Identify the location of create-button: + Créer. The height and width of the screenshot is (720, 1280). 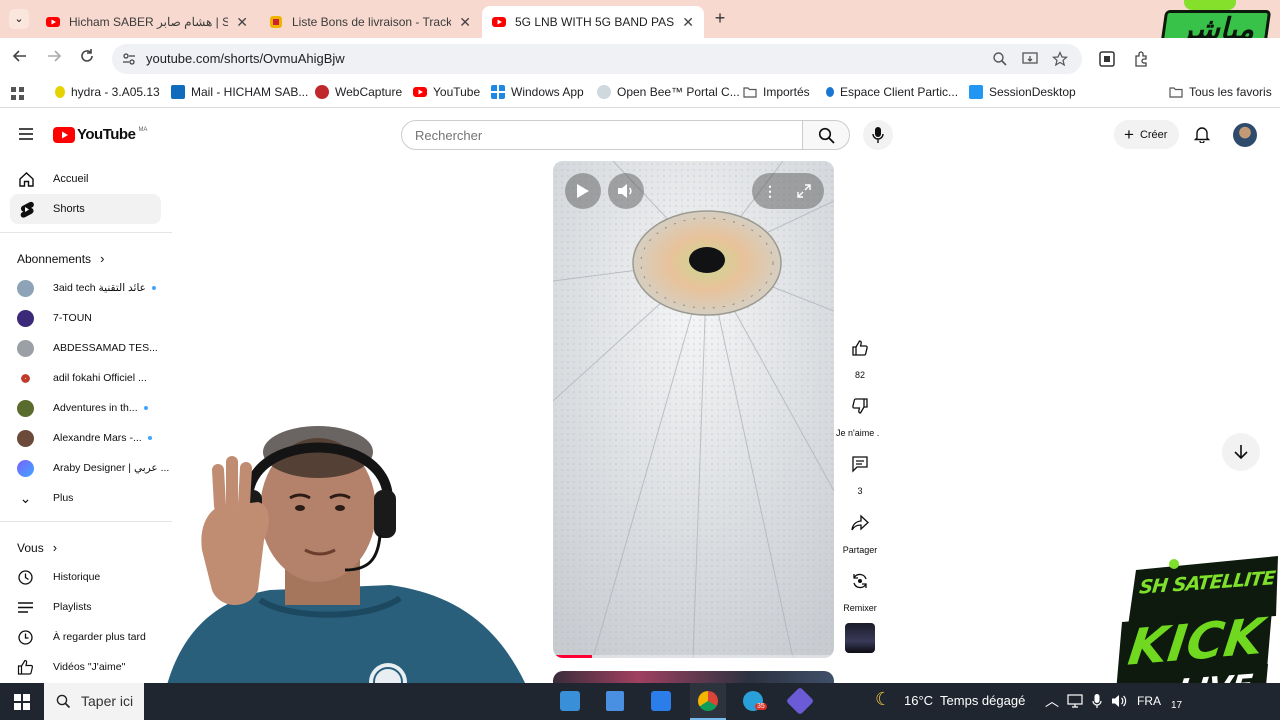
(1146, 134).